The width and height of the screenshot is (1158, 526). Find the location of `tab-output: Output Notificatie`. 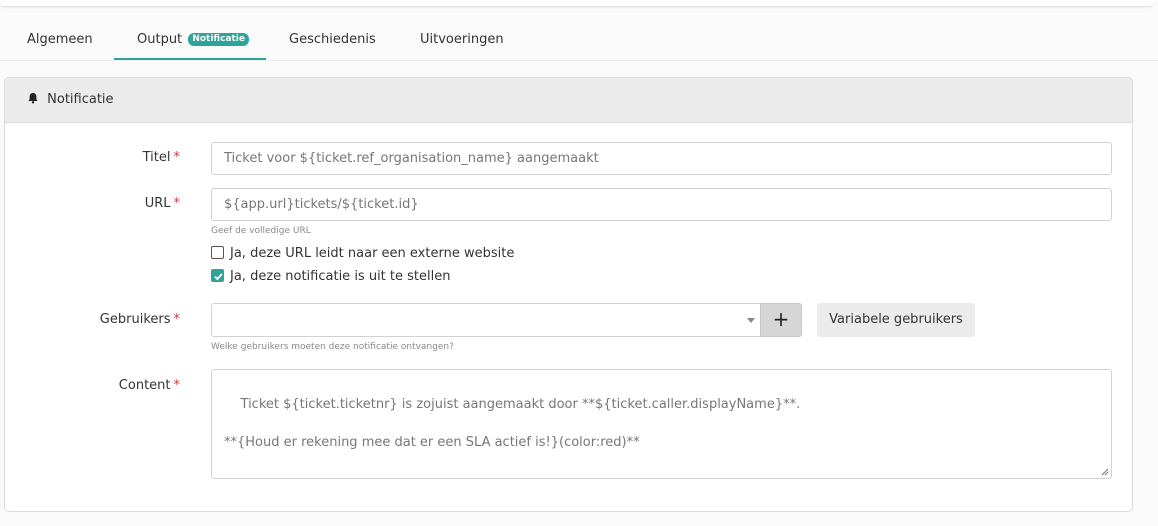

tab-output: Output Notificatie is located at coordinates (190, 43).